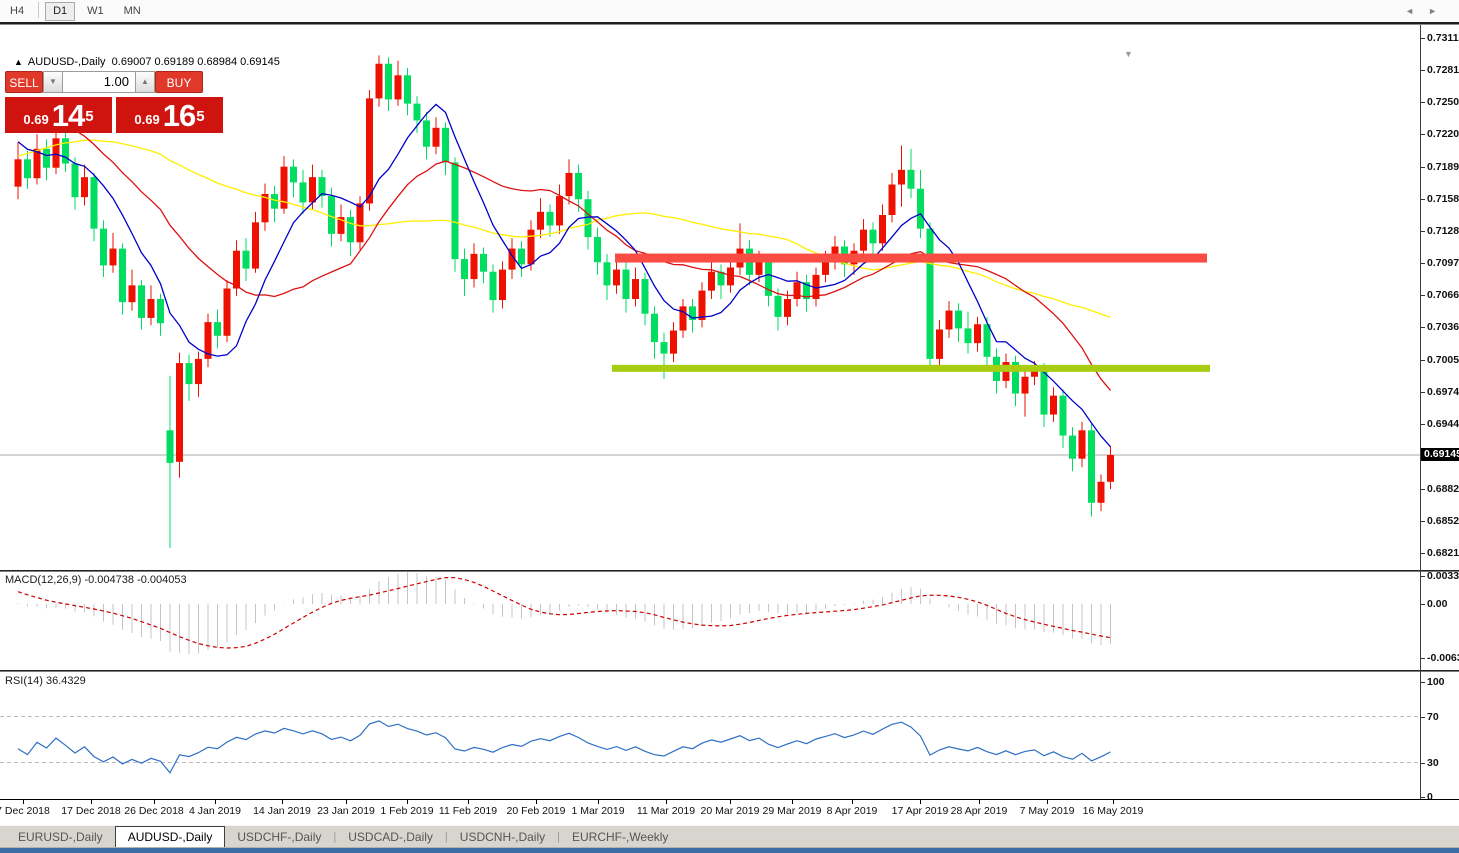  What do you see at coordinates (1443, 657) in the screenshot?
I see `macd-axis-label: -0.006325` at bounding box center [1443, 657].